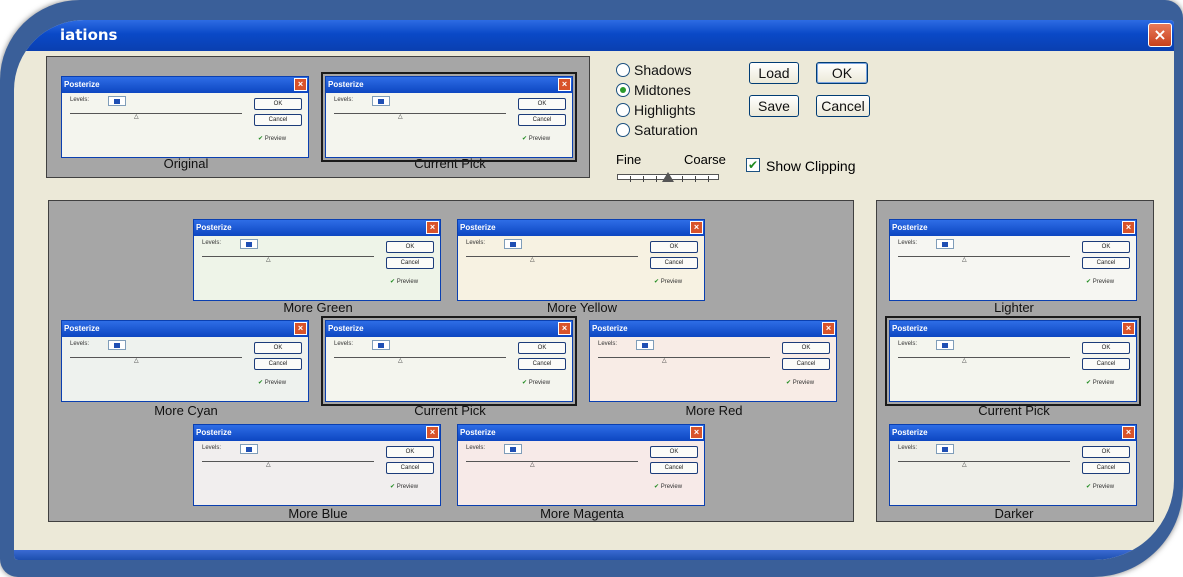 Image resolution: width=1183 pixels, height=577 pixels. I want to click on load-button: Load, so click(774, 73).